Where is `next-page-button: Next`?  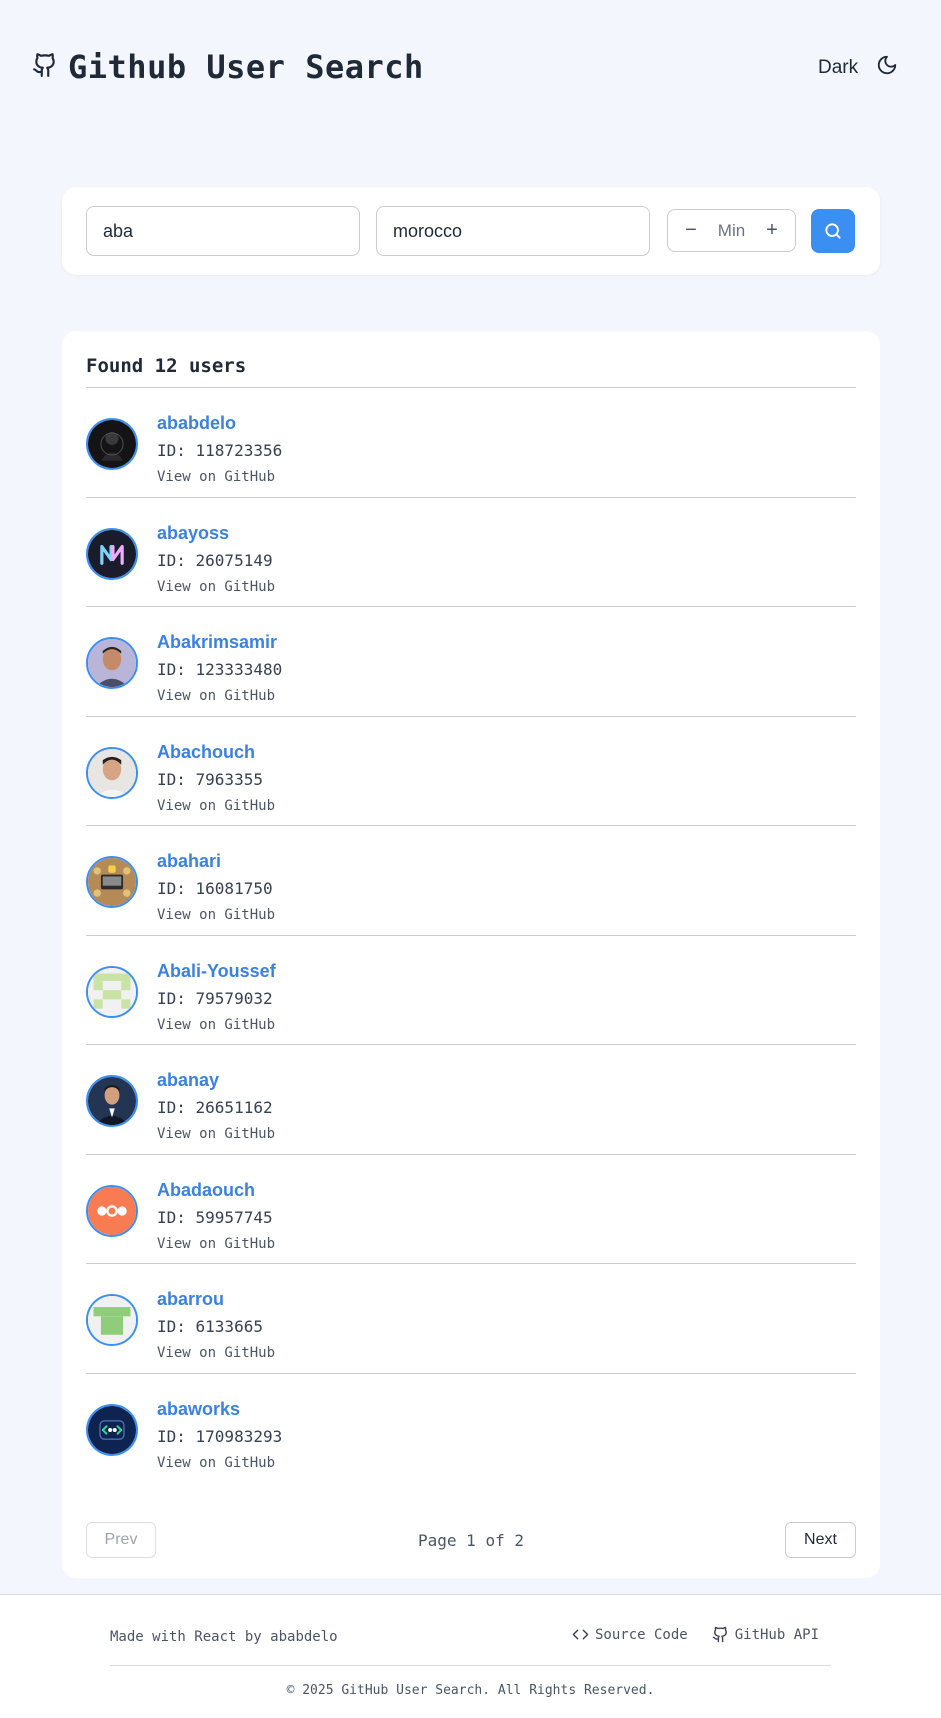
next-page-button: Next is located at coordinates (820, 1540).